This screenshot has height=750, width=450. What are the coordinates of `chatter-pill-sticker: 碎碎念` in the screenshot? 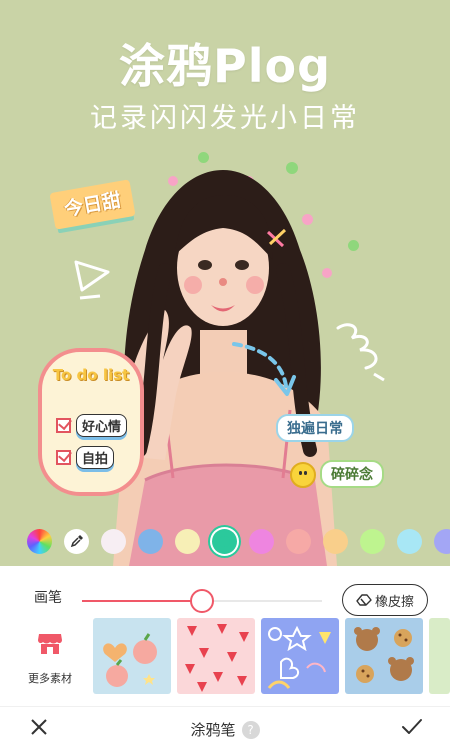 It's located at (352, 474).